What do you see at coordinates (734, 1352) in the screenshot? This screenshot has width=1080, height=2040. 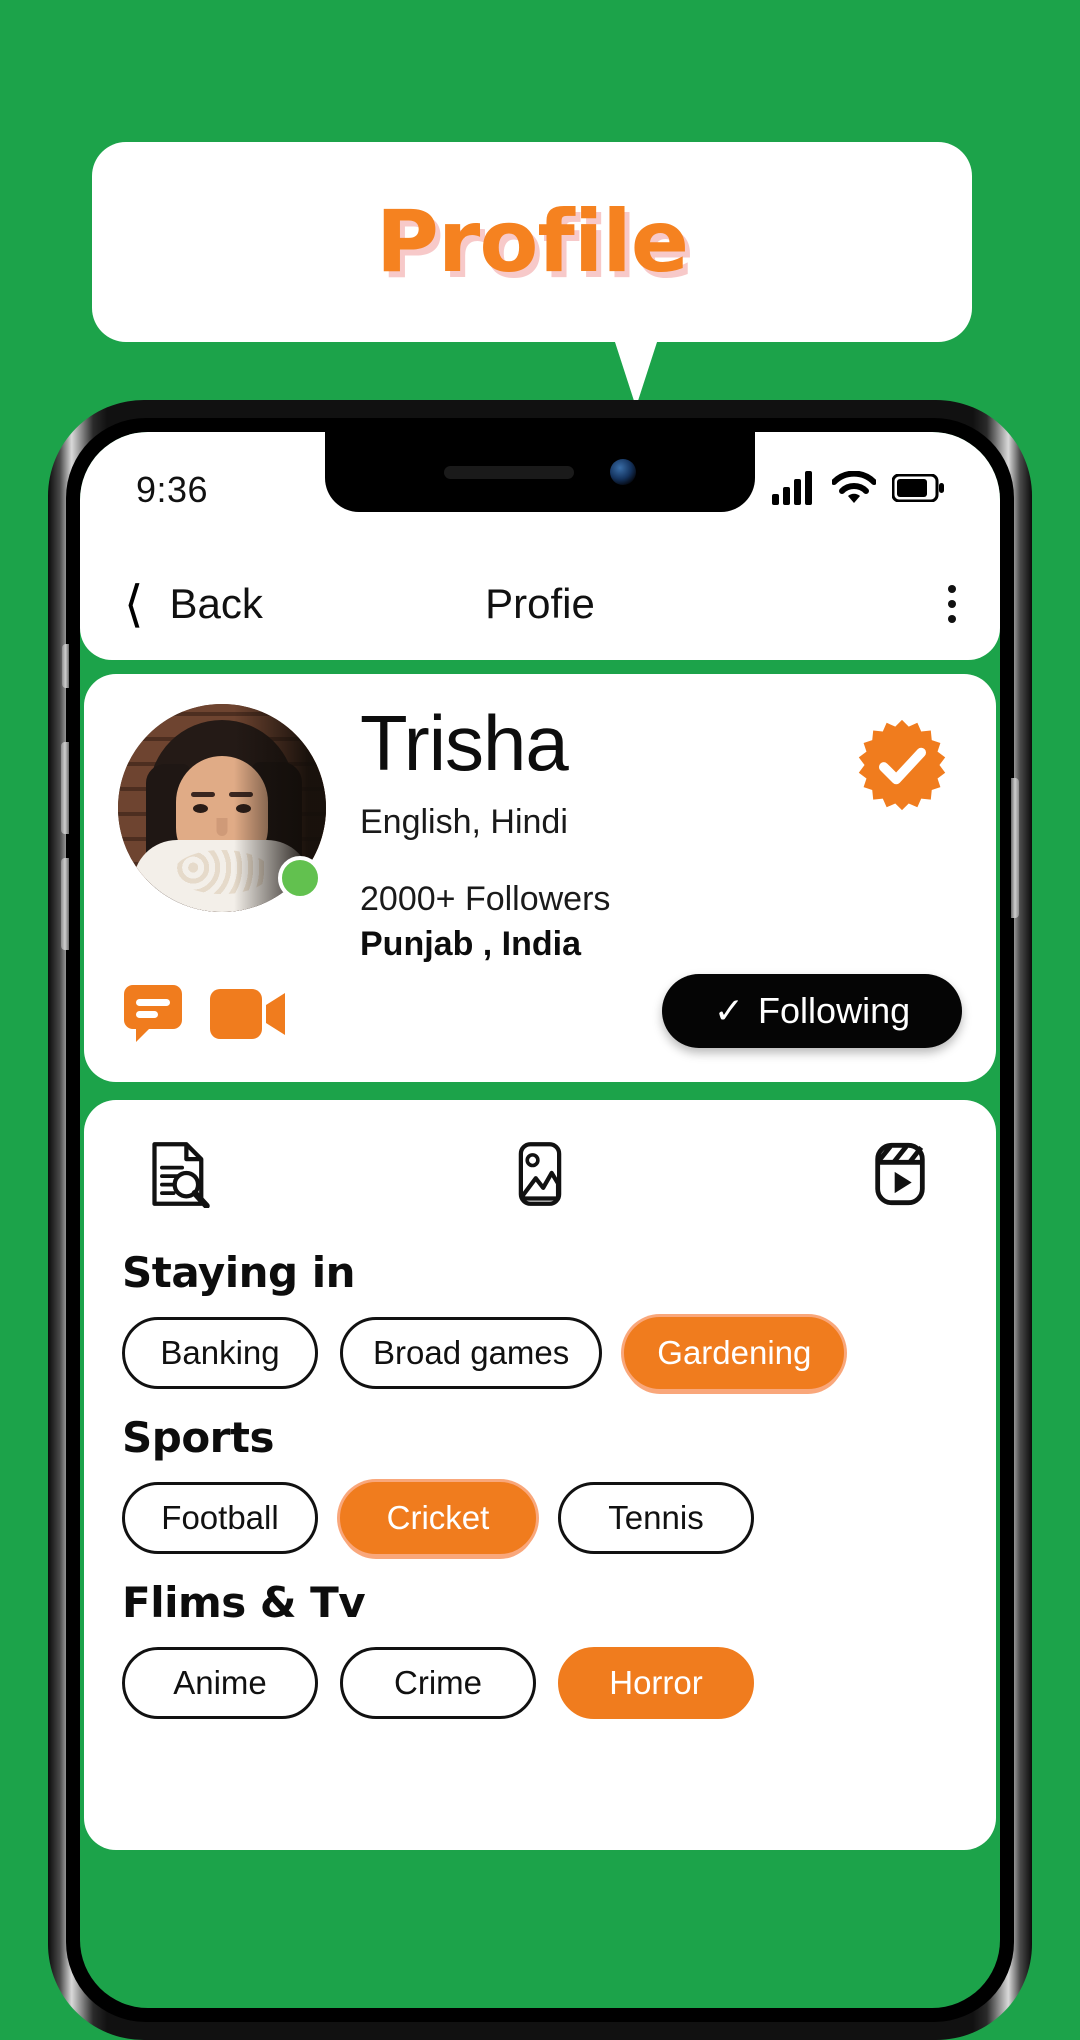 I see `chip-gardening: Gardening` at bounding box center [734, 1352].